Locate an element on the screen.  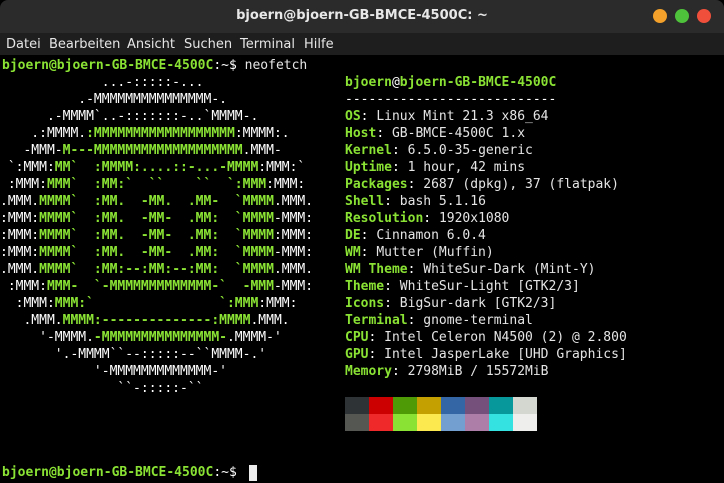
info-key: Uptime is located at coordinates (368, 167).